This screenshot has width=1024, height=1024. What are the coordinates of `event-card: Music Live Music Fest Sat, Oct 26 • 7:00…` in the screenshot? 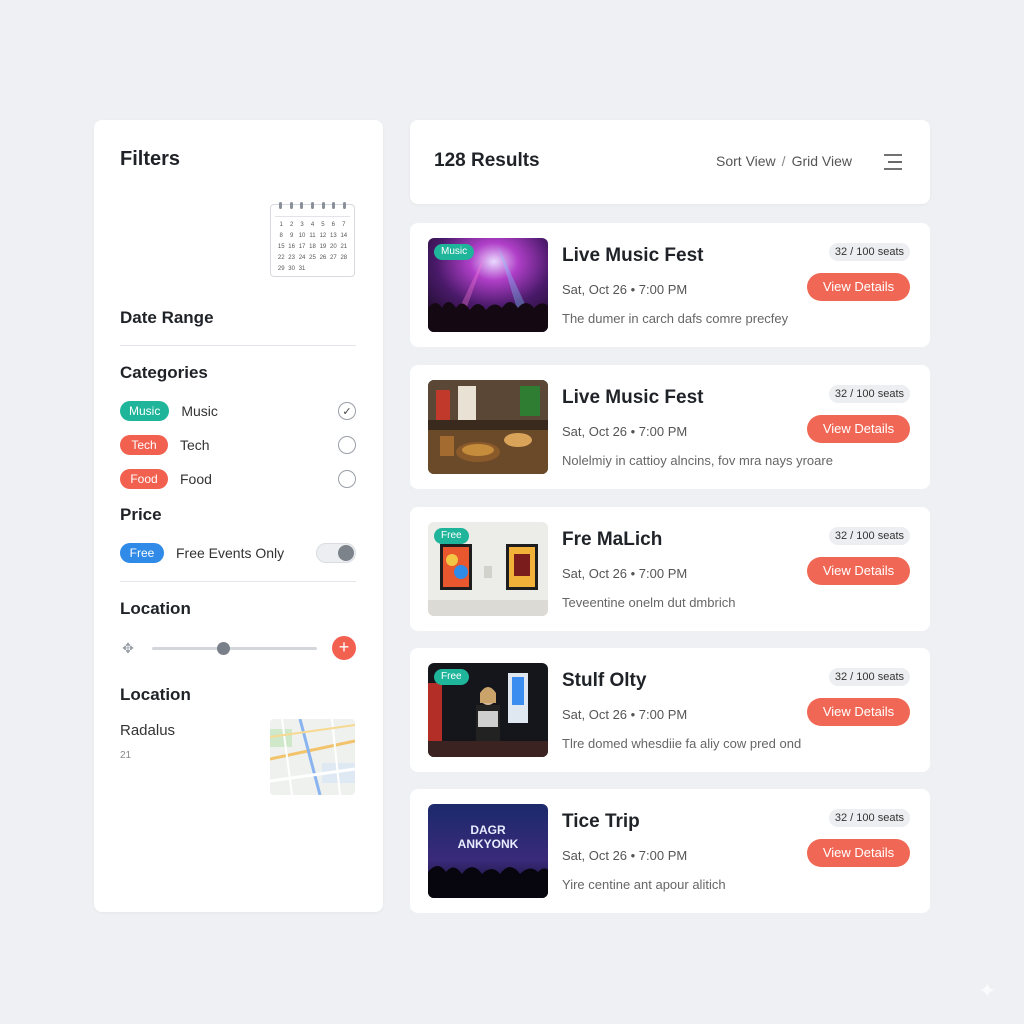 It's located at (670, 285).